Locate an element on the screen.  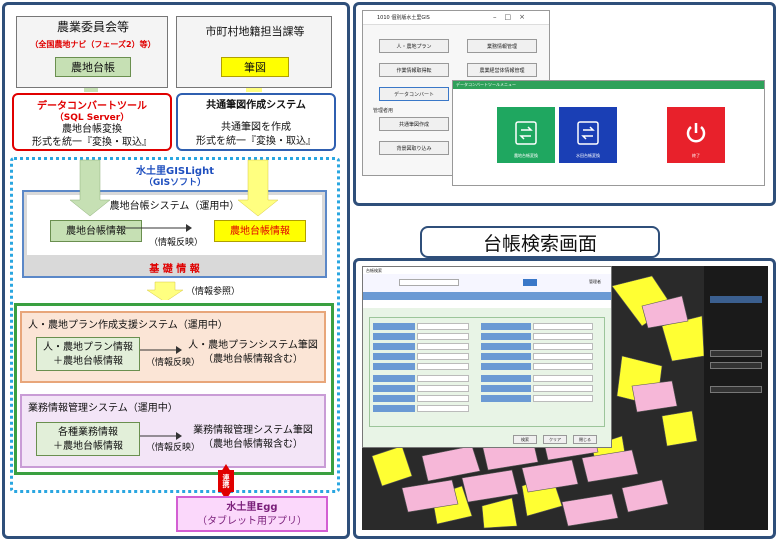
menu-window-title: 1010 個別版水土里GIS is located at coordinates (403, 18).